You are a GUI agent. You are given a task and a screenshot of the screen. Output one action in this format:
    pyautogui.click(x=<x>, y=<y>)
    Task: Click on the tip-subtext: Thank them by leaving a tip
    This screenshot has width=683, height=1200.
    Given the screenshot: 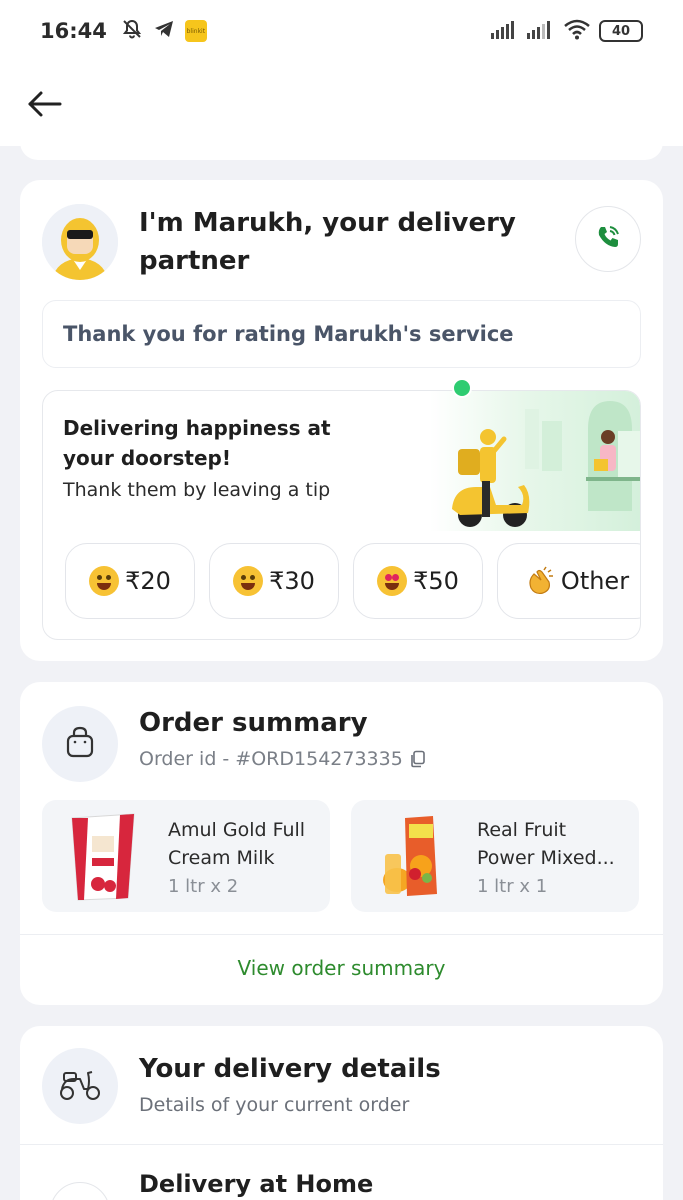 What is the action you would take?
    pyautogui.click(x=197, y=490)
    